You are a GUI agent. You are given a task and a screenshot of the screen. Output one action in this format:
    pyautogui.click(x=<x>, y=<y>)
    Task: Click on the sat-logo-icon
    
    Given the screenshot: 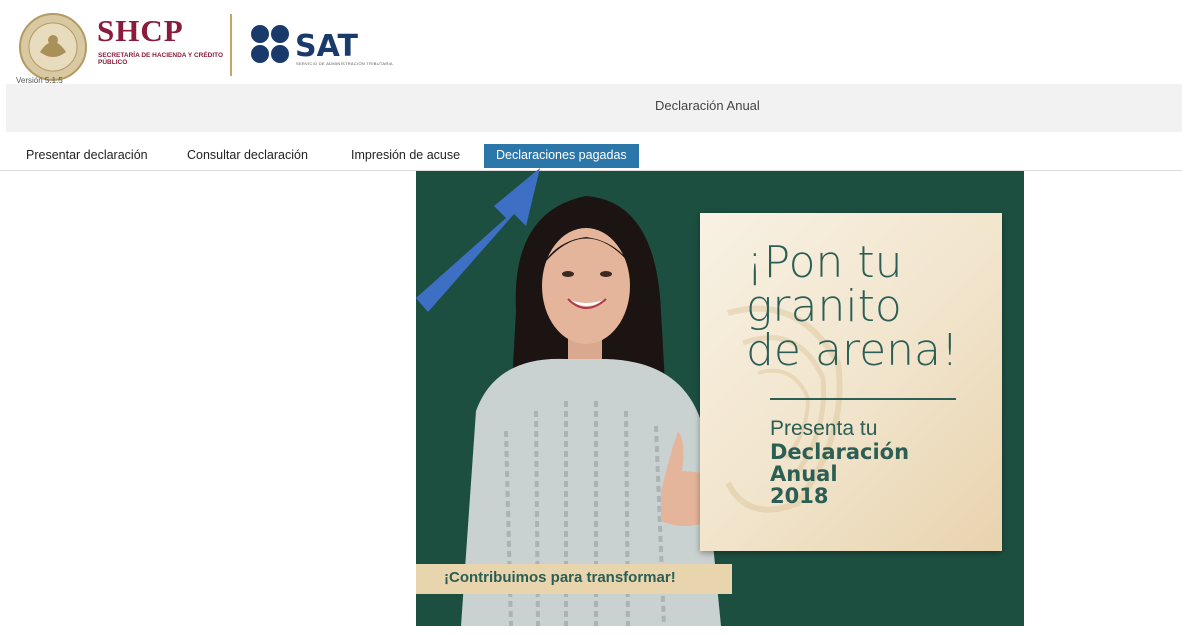 What is the action you would take?
    pyautogui.click(x=270, y=44)
    